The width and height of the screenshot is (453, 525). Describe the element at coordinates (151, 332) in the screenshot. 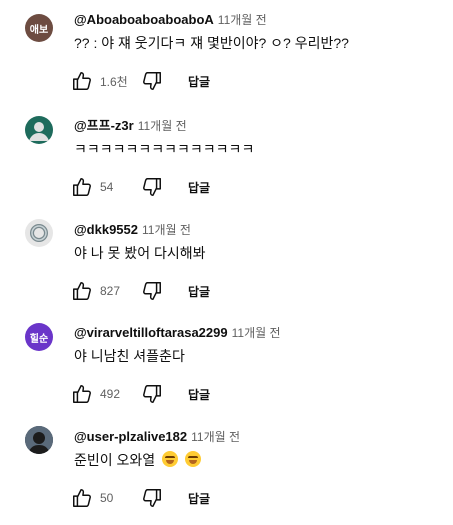

I see `comment-author: @virarveltilloftarasa2299` at that location.